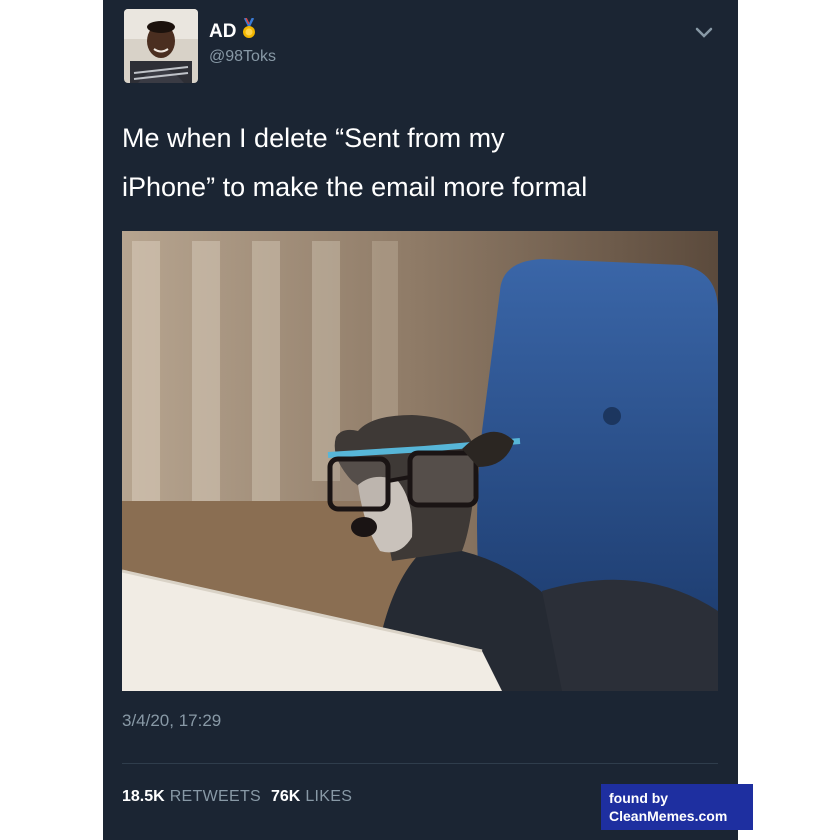  I want to click on retweets-stat: 18.5K RETWEETS, so click(191, 797).